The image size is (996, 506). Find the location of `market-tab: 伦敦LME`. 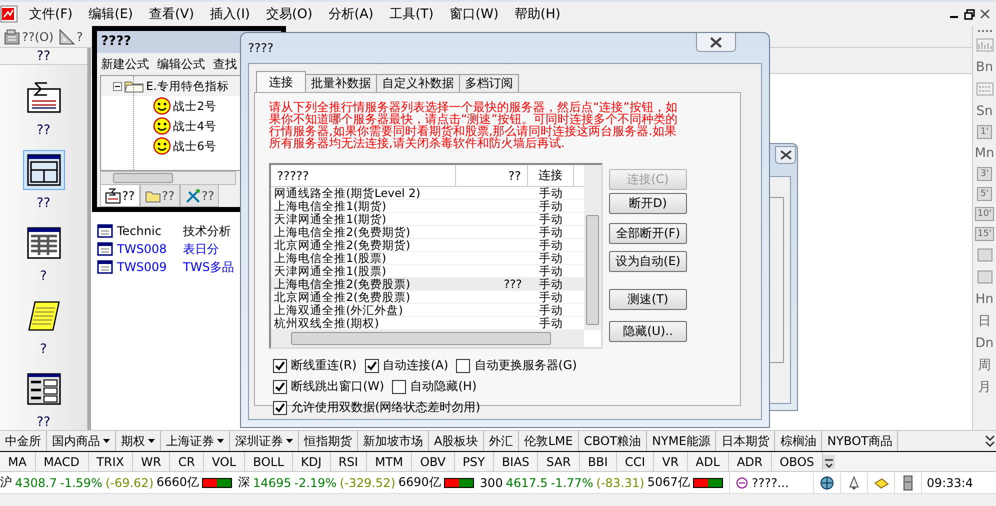

market-tab: 伦敦LME is located at coordinates (549, 441).